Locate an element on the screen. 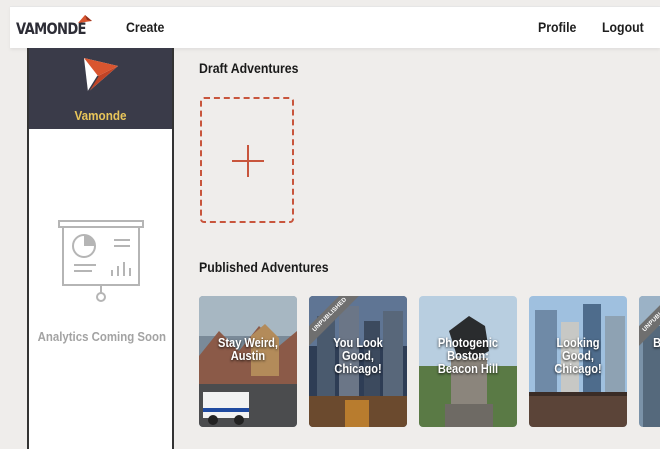  adventure-card-photogenic-boston: Photogenic Boston: Beacon Hill is located at coordinates (468, 361).